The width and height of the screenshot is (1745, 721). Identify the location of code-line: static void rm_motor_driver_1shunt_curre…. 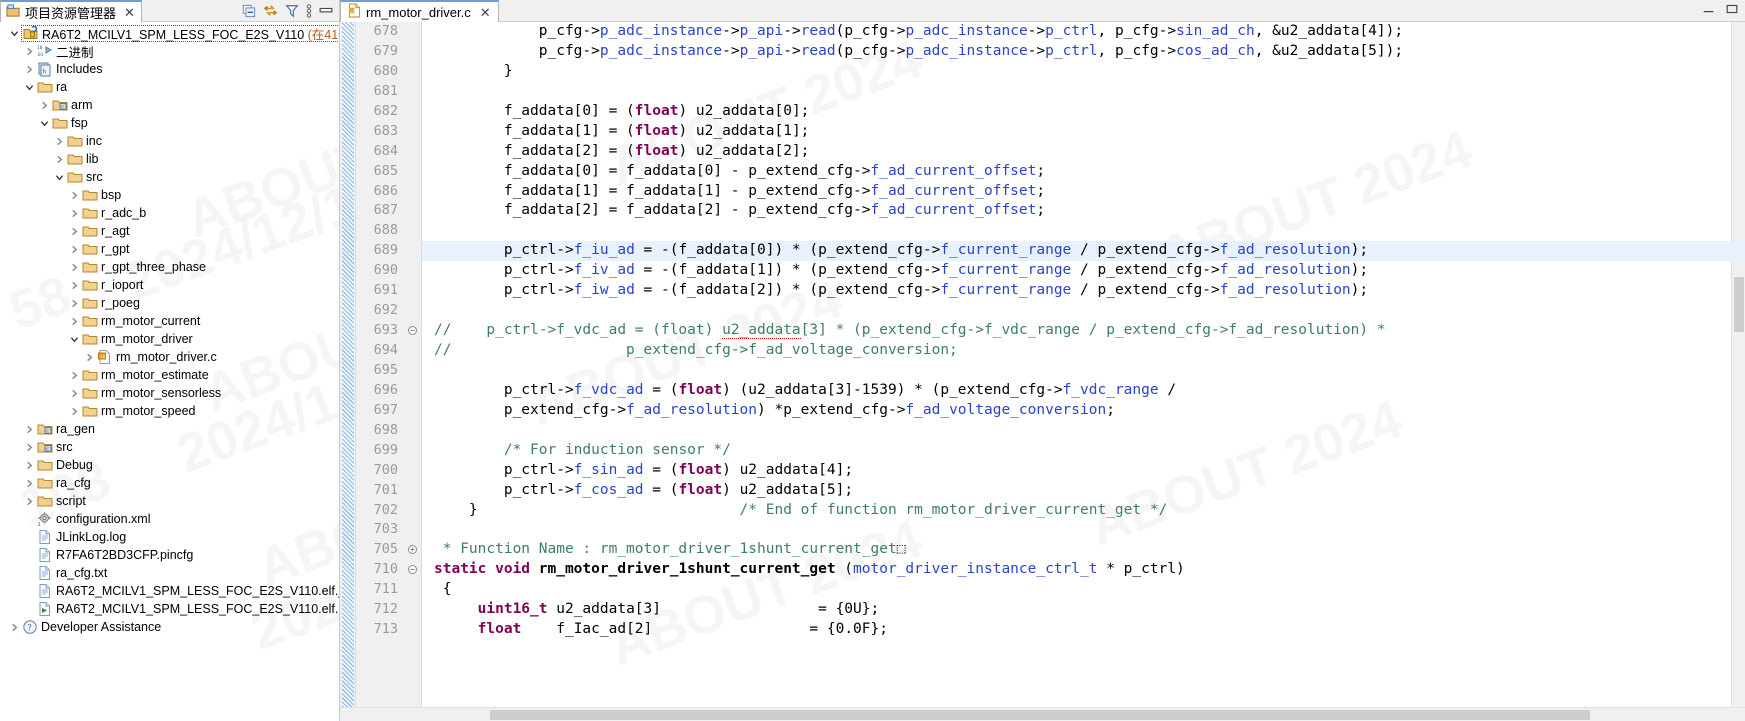
(1083, 570).